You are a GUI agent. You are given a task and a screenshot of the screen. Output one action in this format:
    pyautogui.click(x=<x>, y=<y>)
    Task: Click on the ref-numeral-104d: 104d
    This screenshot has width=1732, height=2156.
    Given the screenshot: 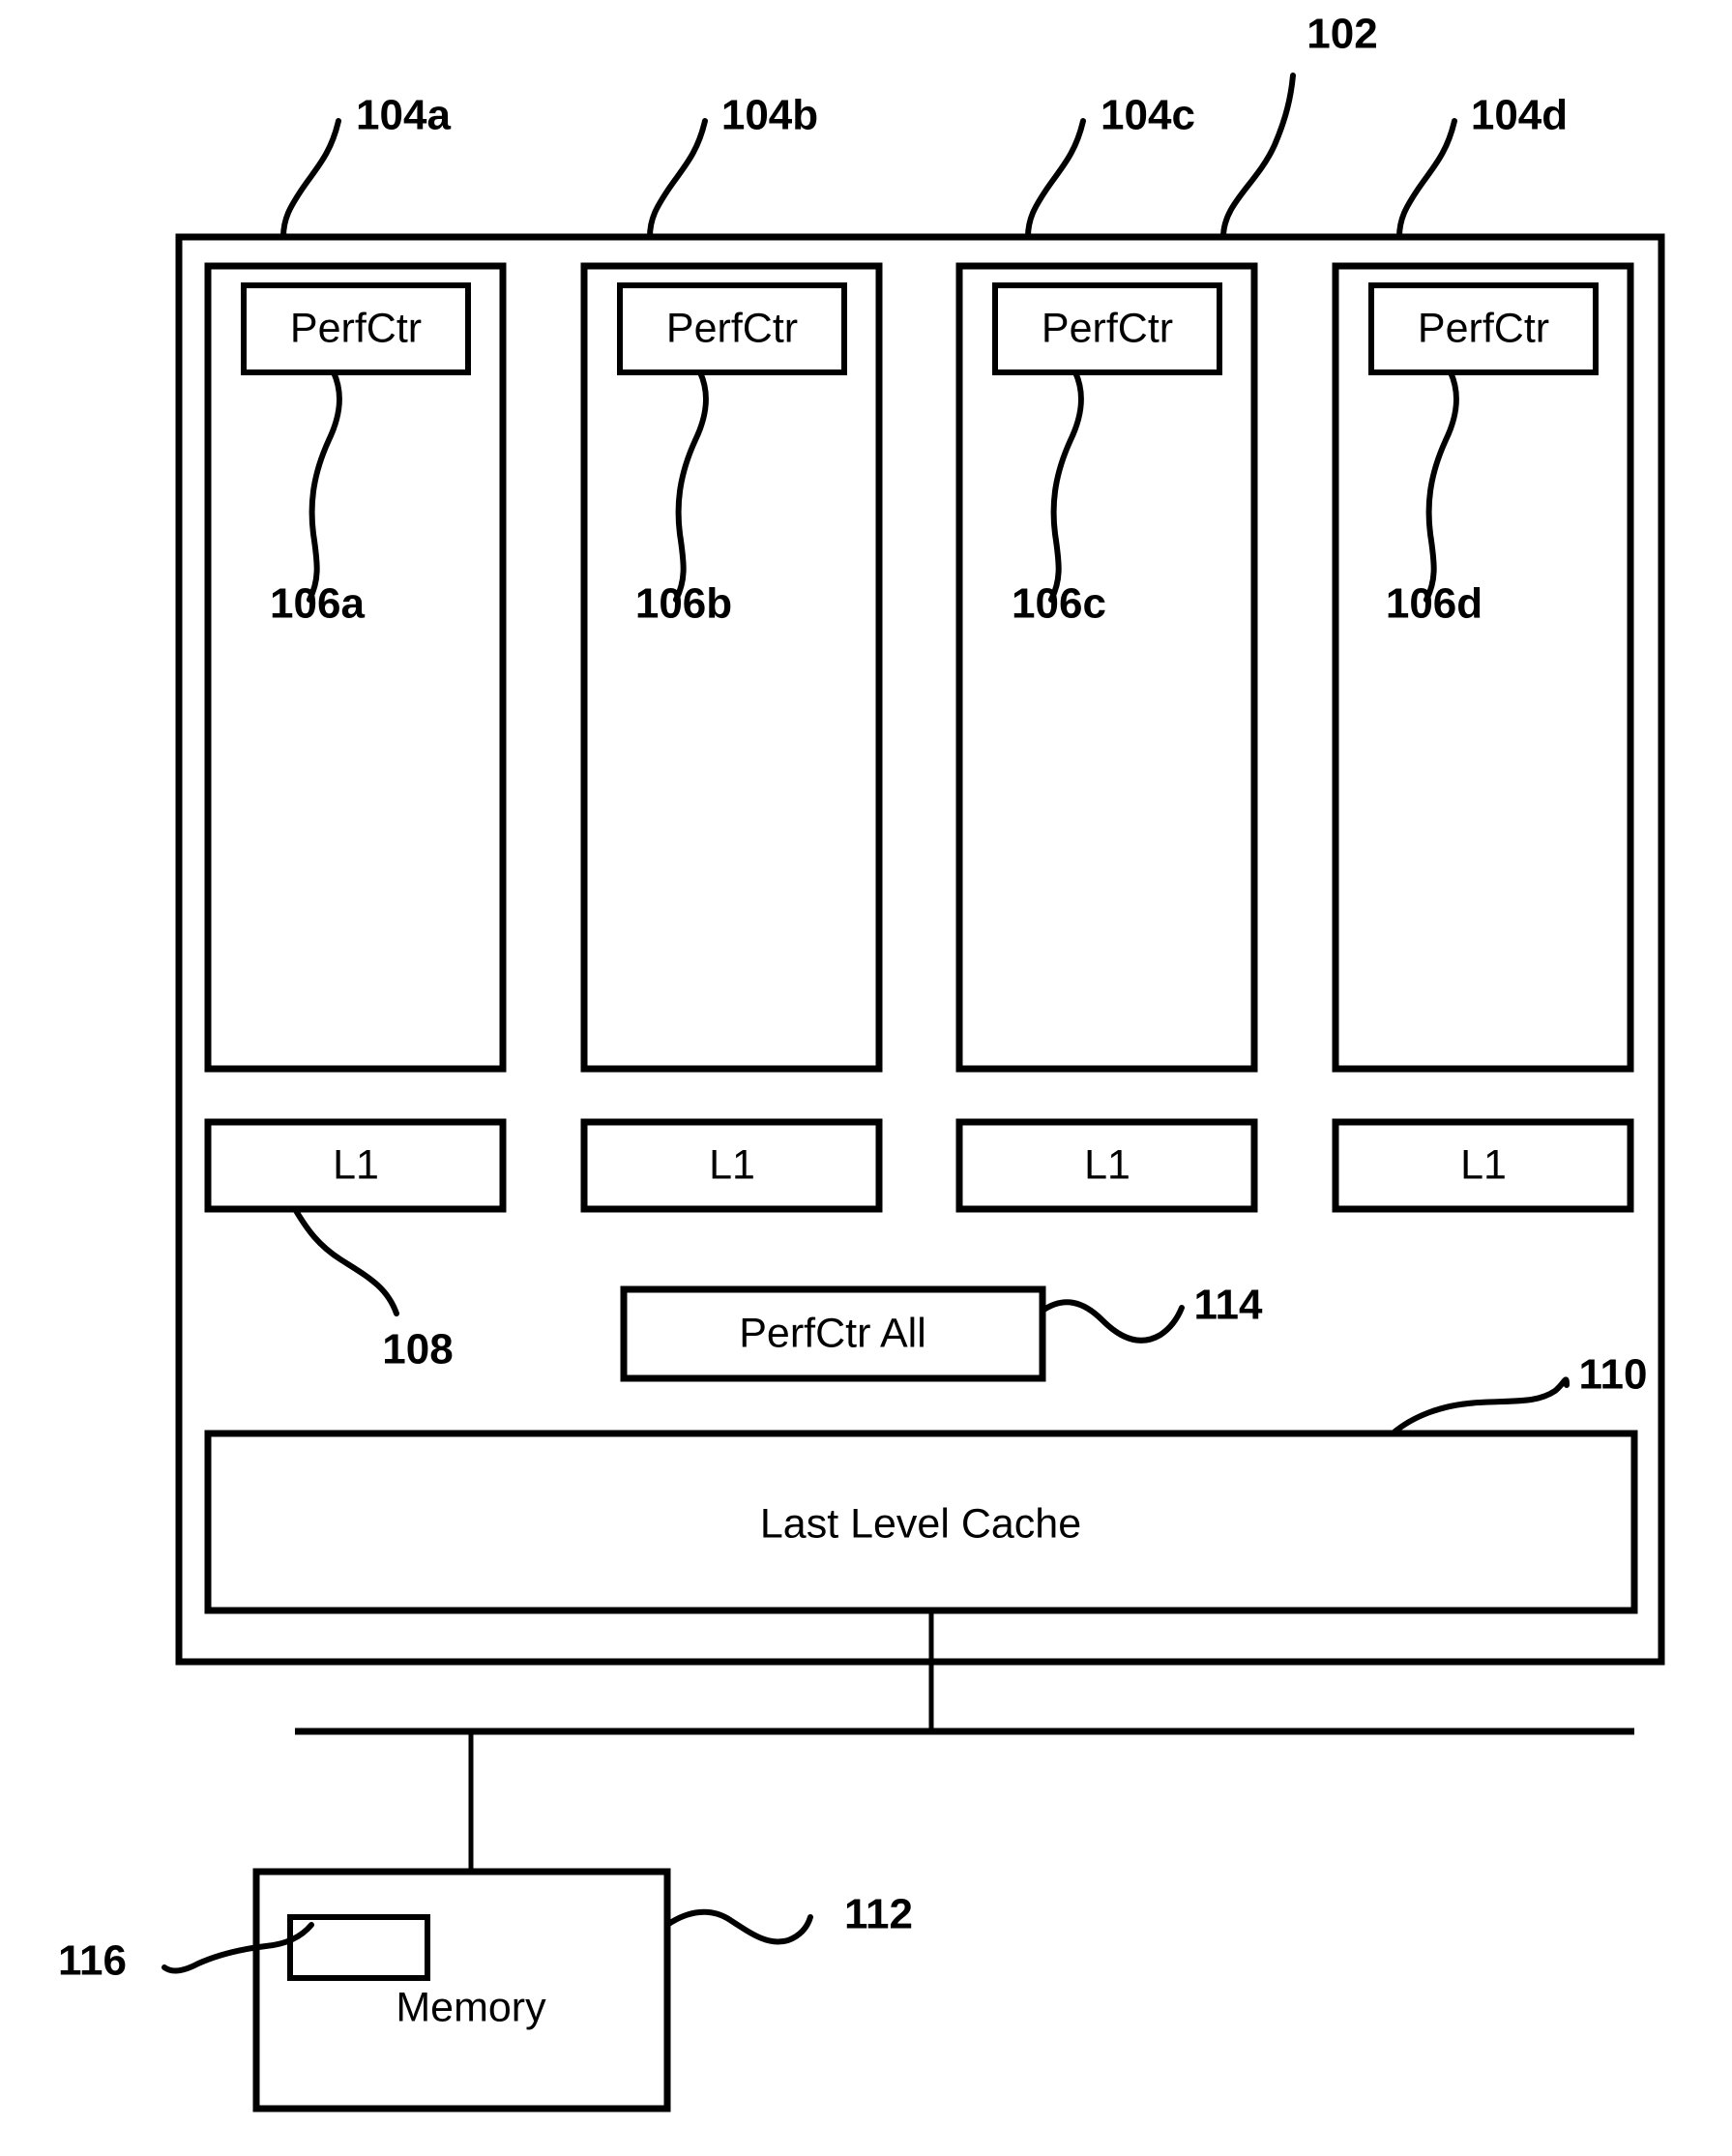 What is the action you would take?
    pyautogui.click(x=1520, y=115)
    